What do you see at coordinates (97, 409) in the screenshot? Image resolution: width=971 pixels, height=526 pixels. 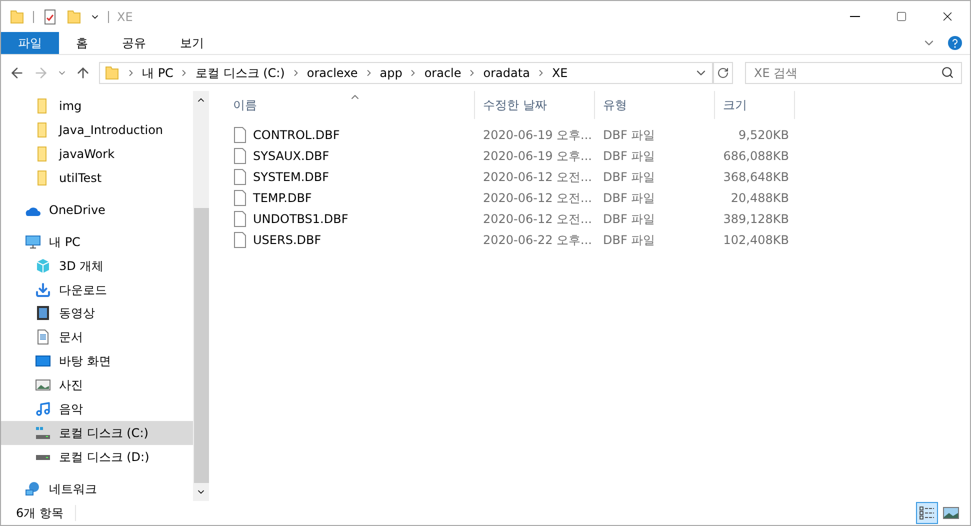 I see `nav-item: 음악` at bounding box center [97, 409].